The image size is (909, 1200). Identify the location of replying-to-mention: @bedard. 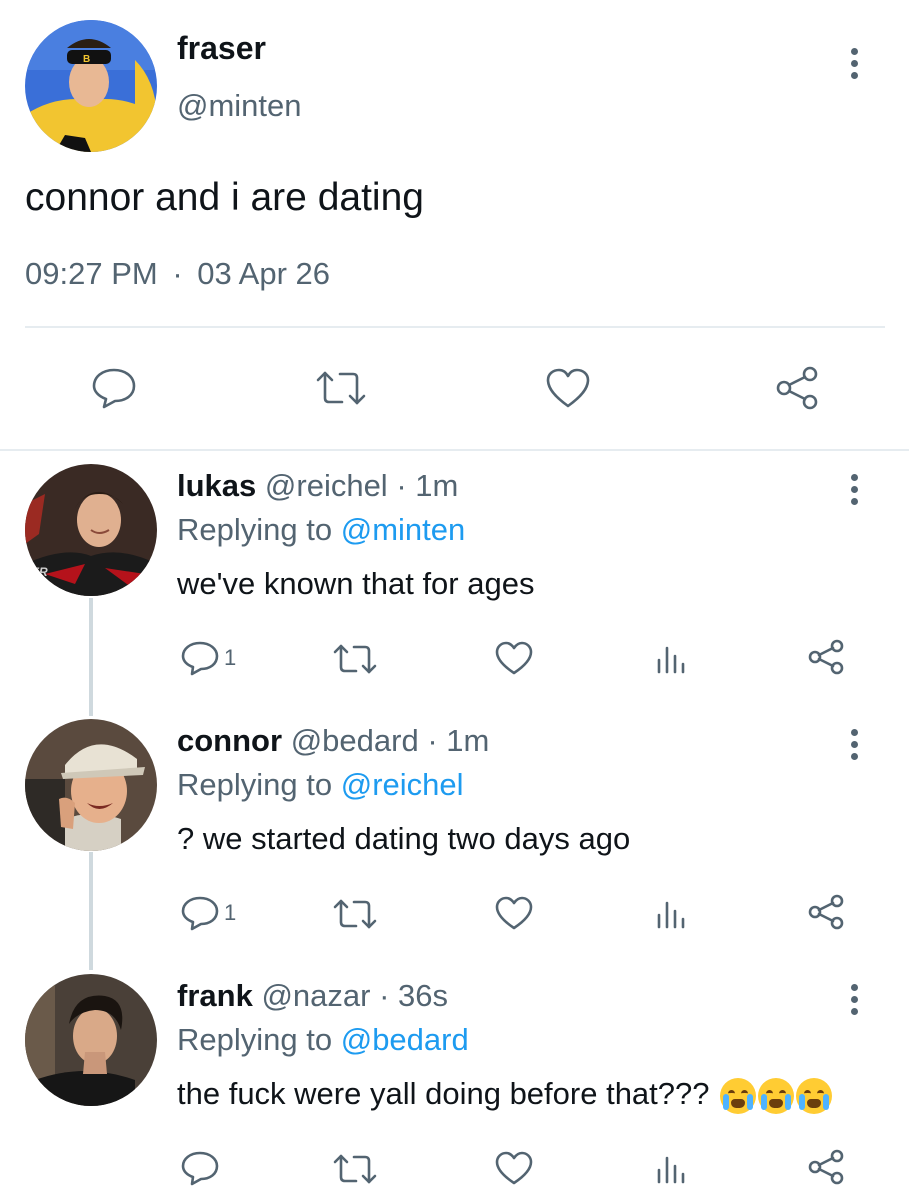
(405, 1039).